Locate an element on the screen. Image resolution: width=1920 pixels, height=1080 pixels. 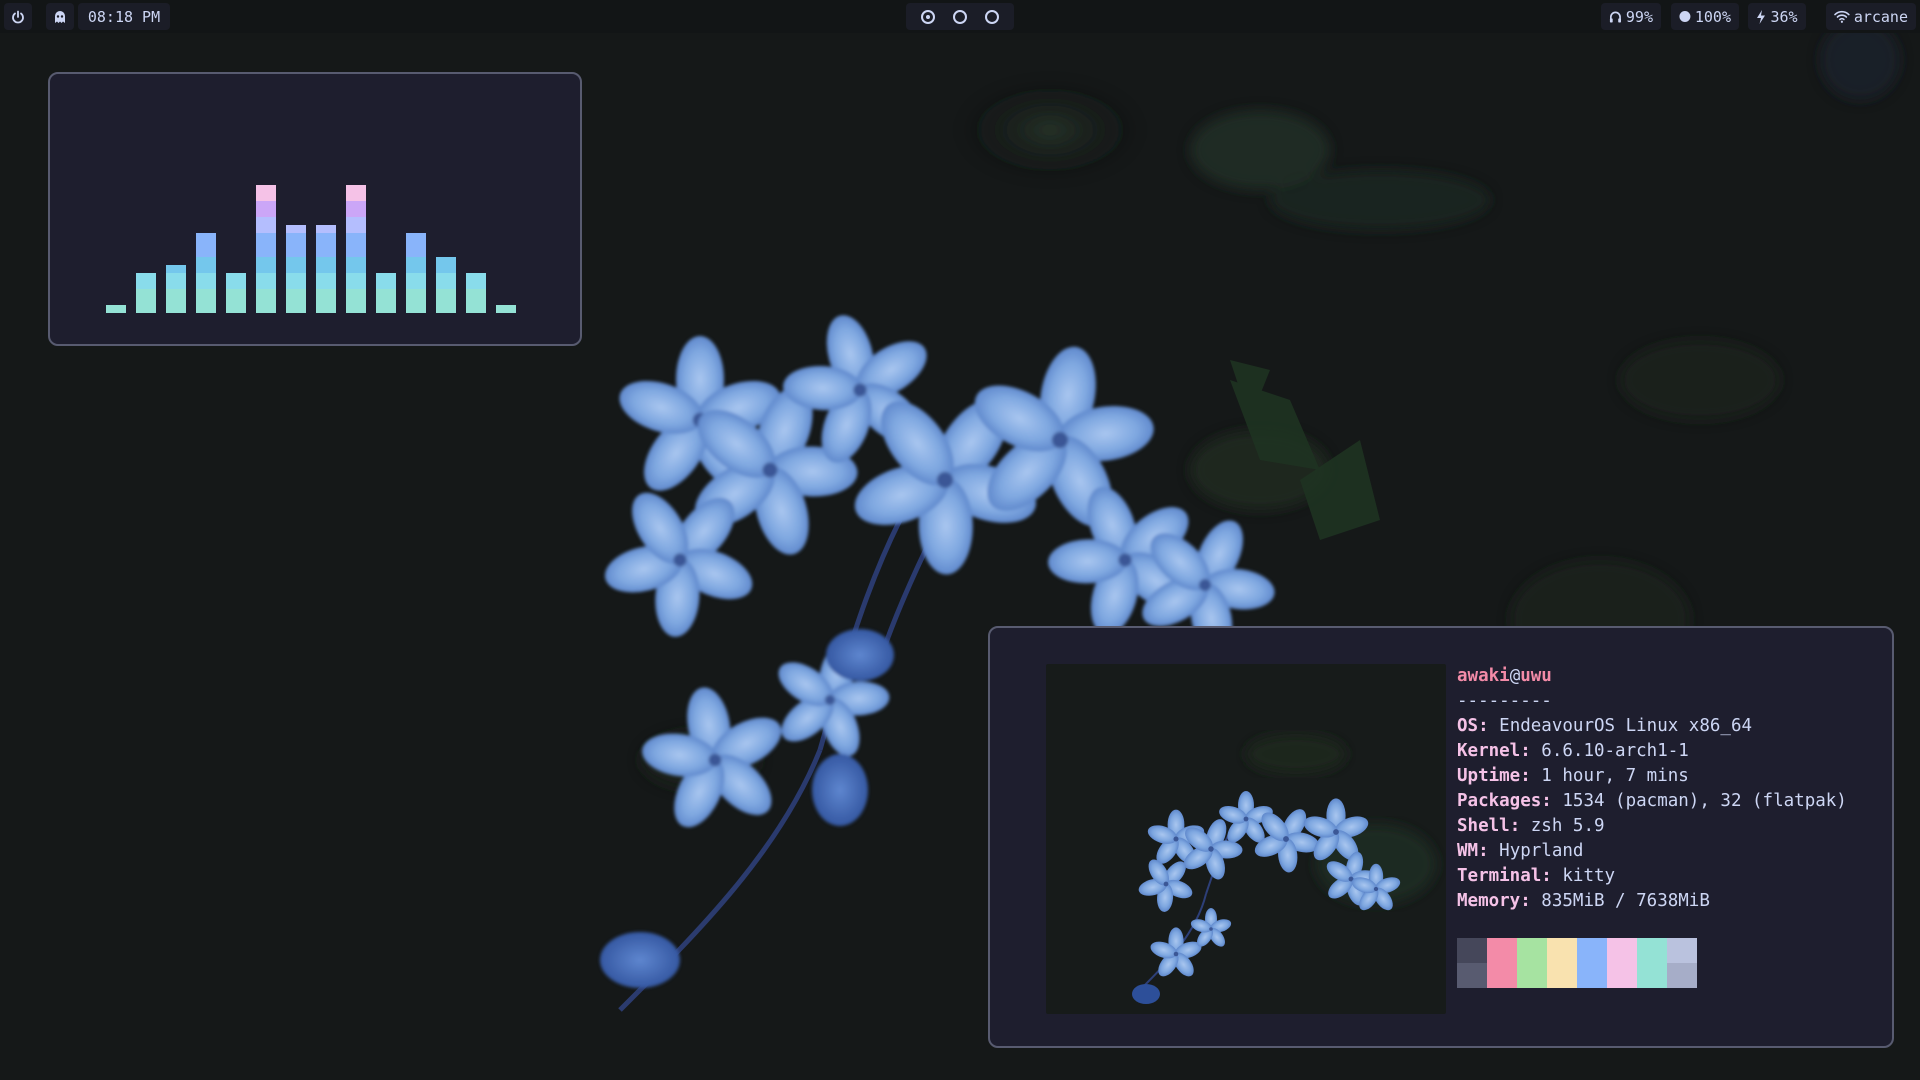
network: arcane is located at coordinates (1871, 16).